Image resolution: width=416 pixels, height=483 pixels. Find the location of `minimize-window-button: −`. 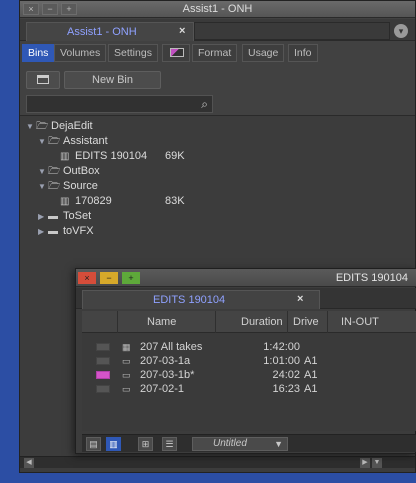

minimize-window-button: − is located at coordinates (109, 278).